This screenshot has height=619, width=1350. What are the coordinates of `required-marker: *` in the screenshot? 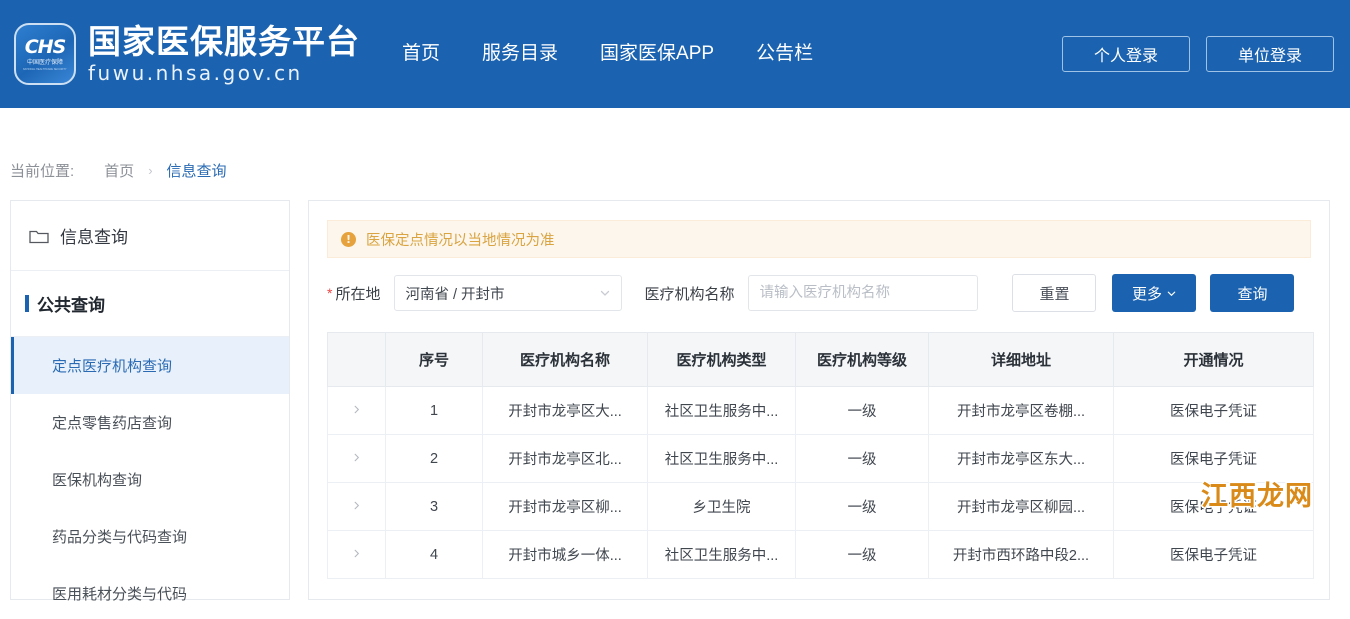 It's located at (330, 293).